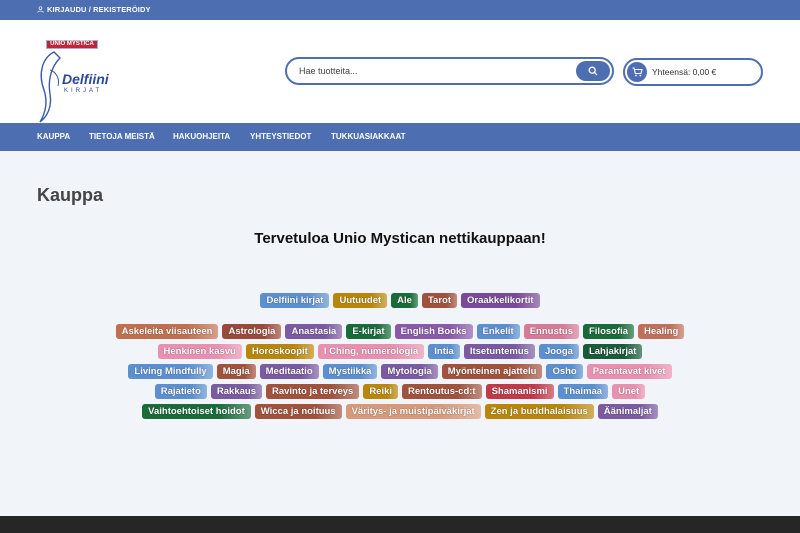  I want to click on tag-oraakkelikortit: Oraakkelikortit, so click(500, 300).